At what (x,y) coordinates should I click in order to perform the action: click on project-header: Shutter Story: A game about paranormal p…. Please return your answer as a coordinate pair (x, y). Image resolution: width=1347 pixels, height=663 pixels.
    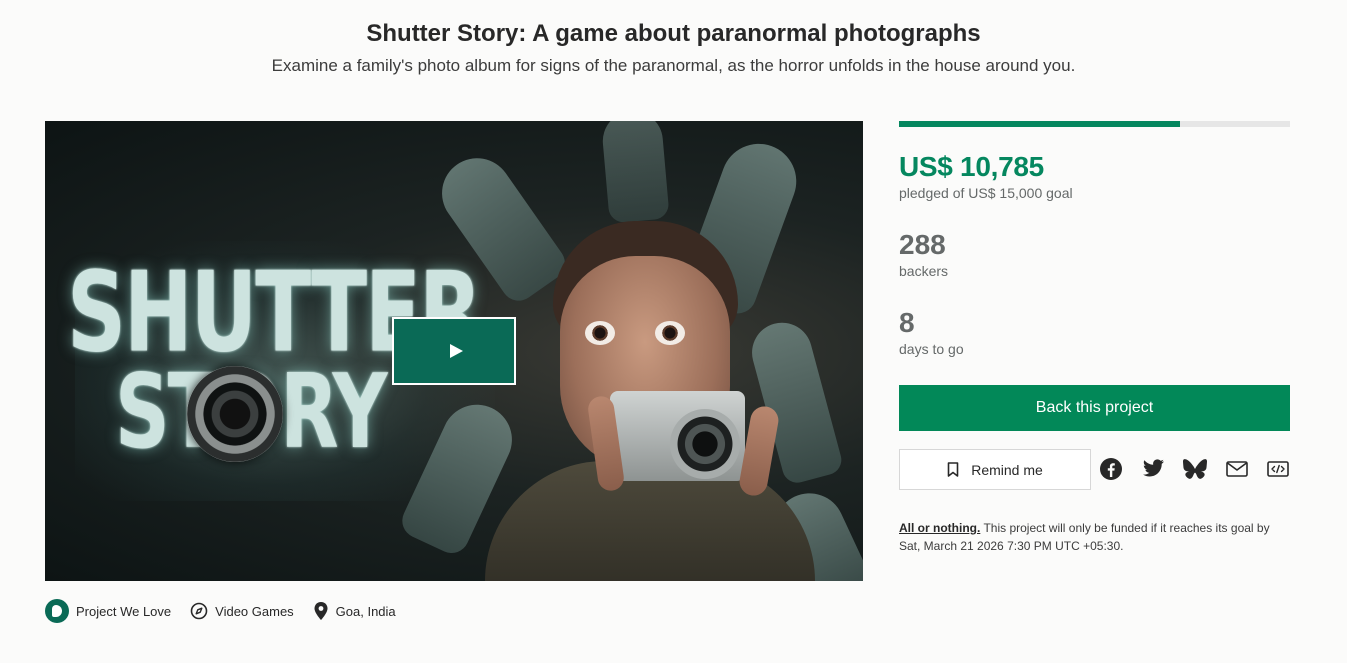
    Looking at the image, I should click on (673, 48).